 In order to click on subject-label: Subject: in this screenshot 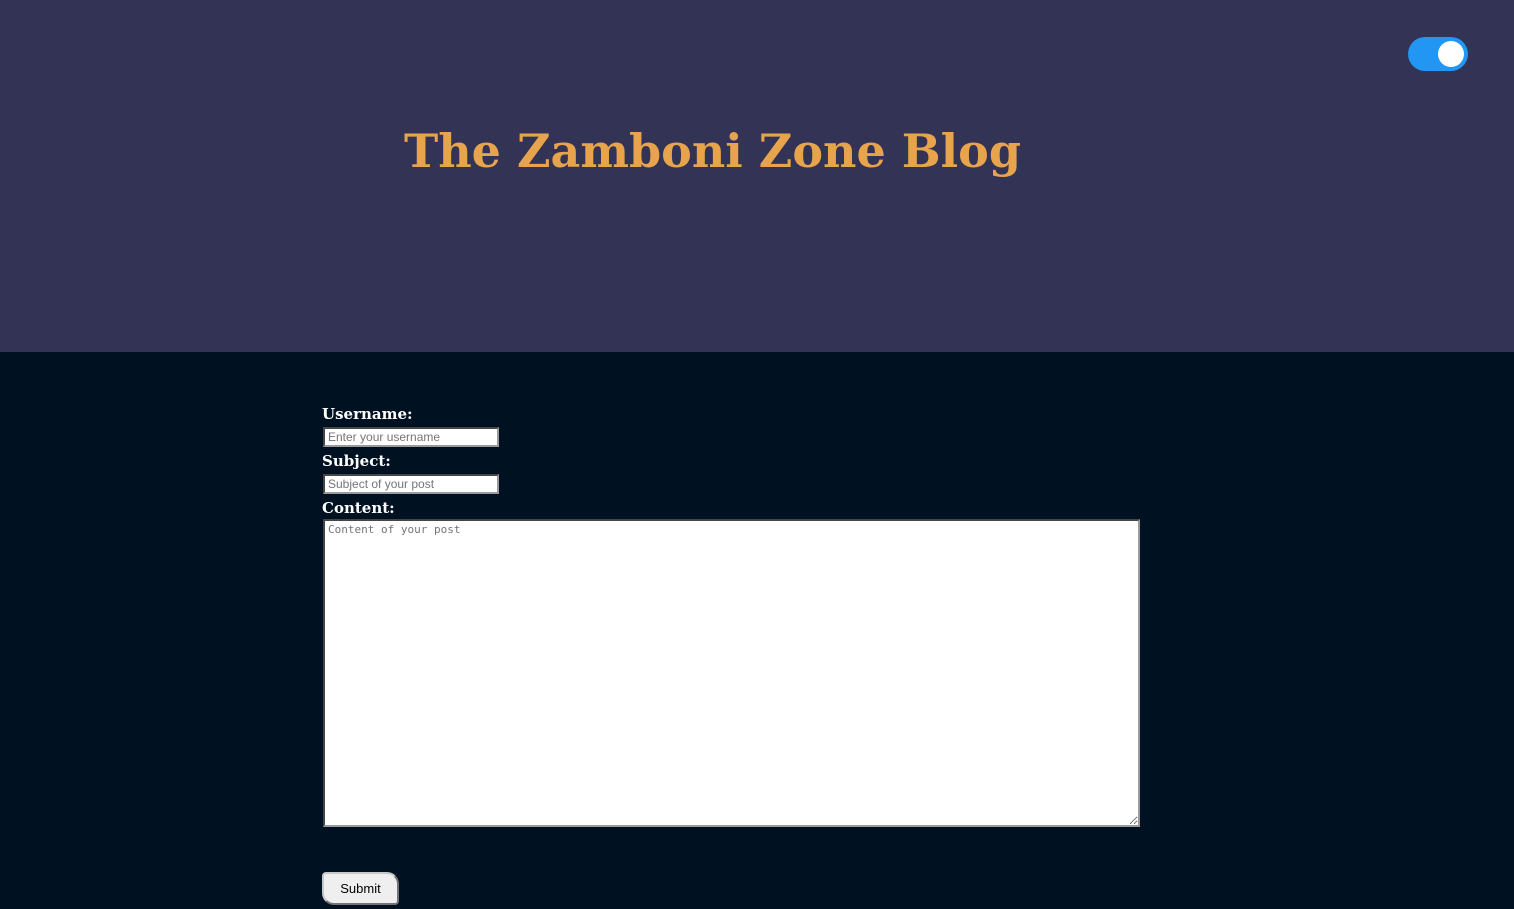, I will do `click(356, 461)`.